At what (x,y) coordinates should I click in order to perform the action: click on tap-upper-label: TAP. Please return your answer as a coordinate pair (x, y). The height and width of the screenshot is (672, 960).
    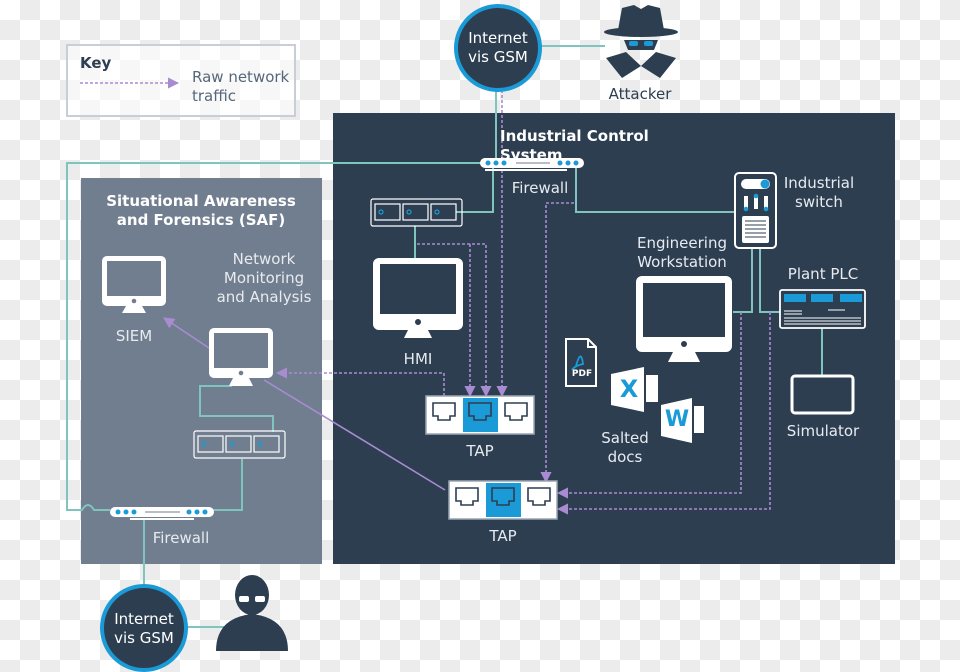
    Looking at the image, I should click on (480, 451).